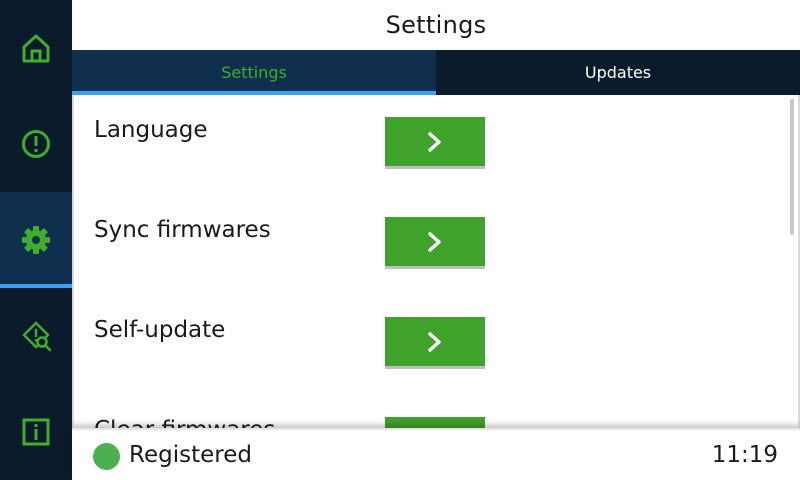 The image size is (800, 480). I want to click on tab-settings: Settings, so click(254, 72).